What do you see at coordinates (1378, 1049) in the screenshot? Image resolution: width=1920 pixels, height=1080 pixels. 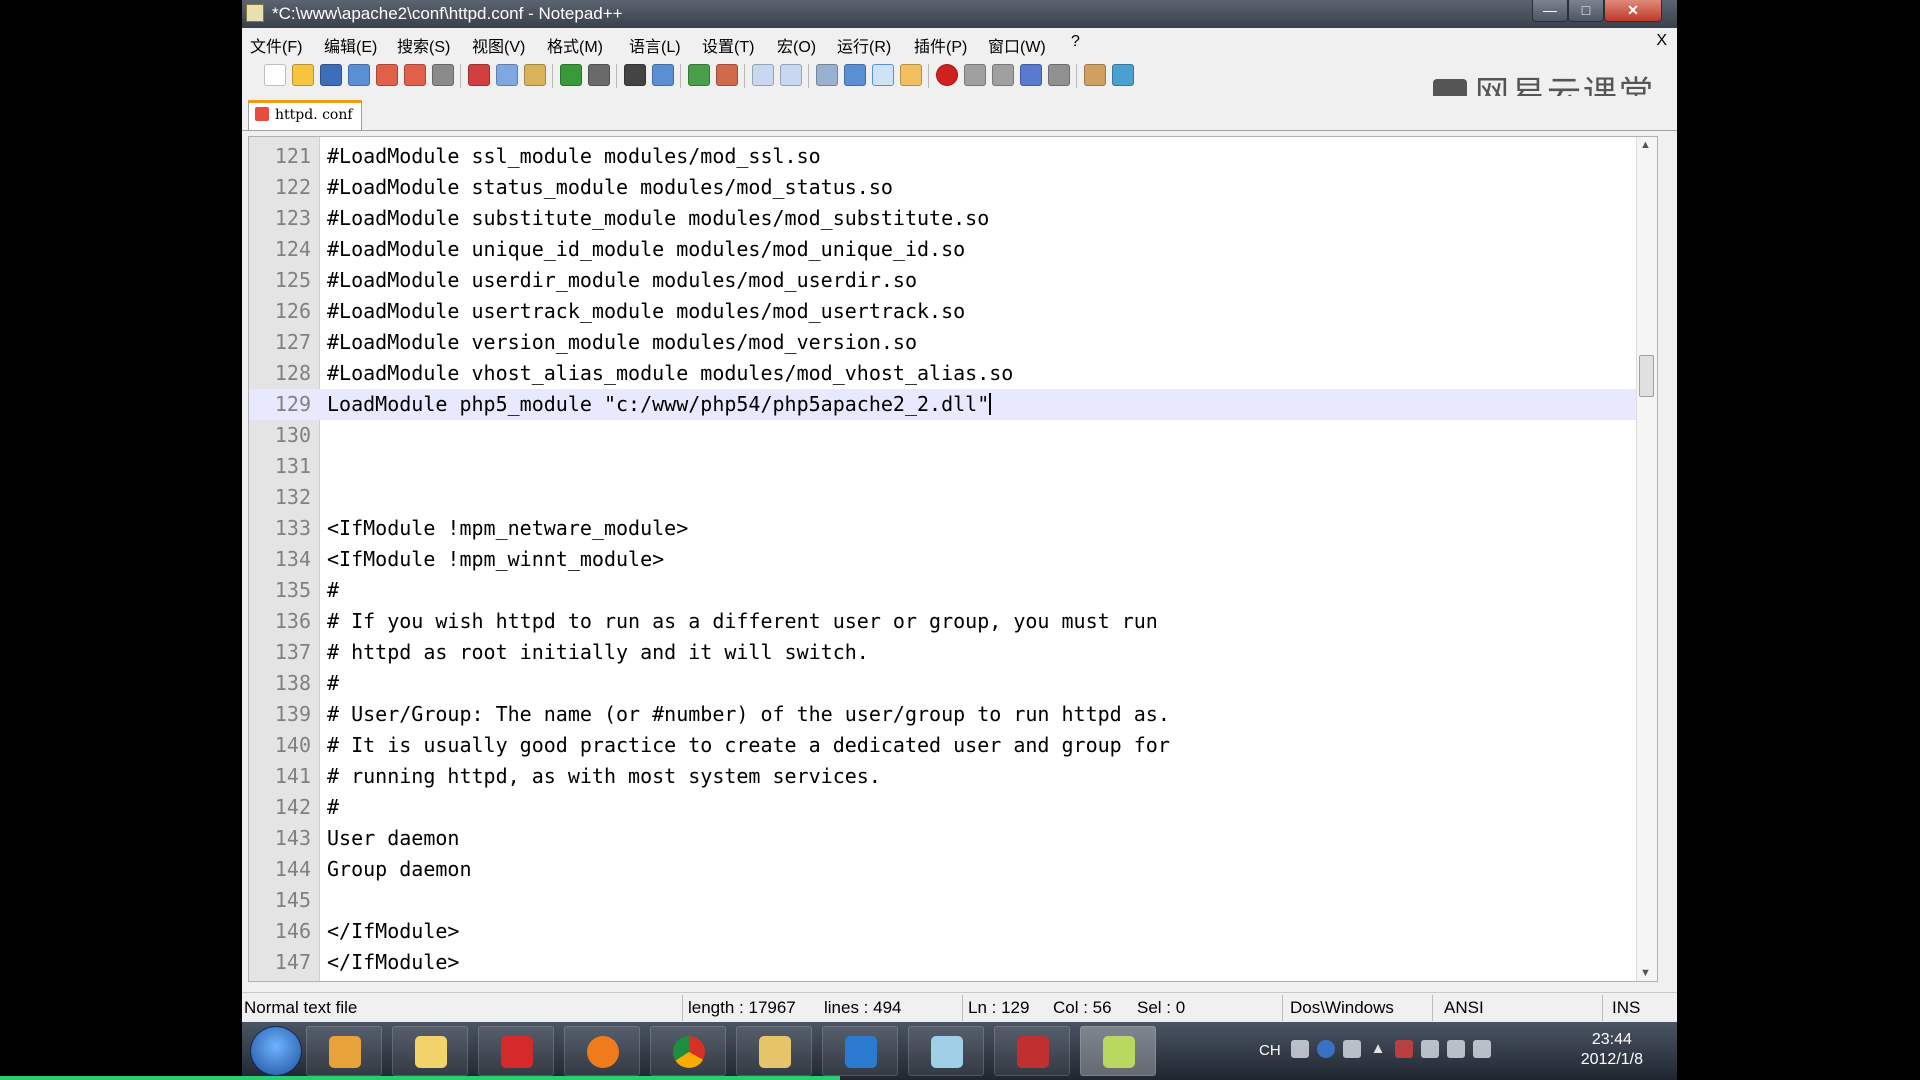 I see `show-hidden-icons-icon: ▲` at bounding box center [1378, 1049].